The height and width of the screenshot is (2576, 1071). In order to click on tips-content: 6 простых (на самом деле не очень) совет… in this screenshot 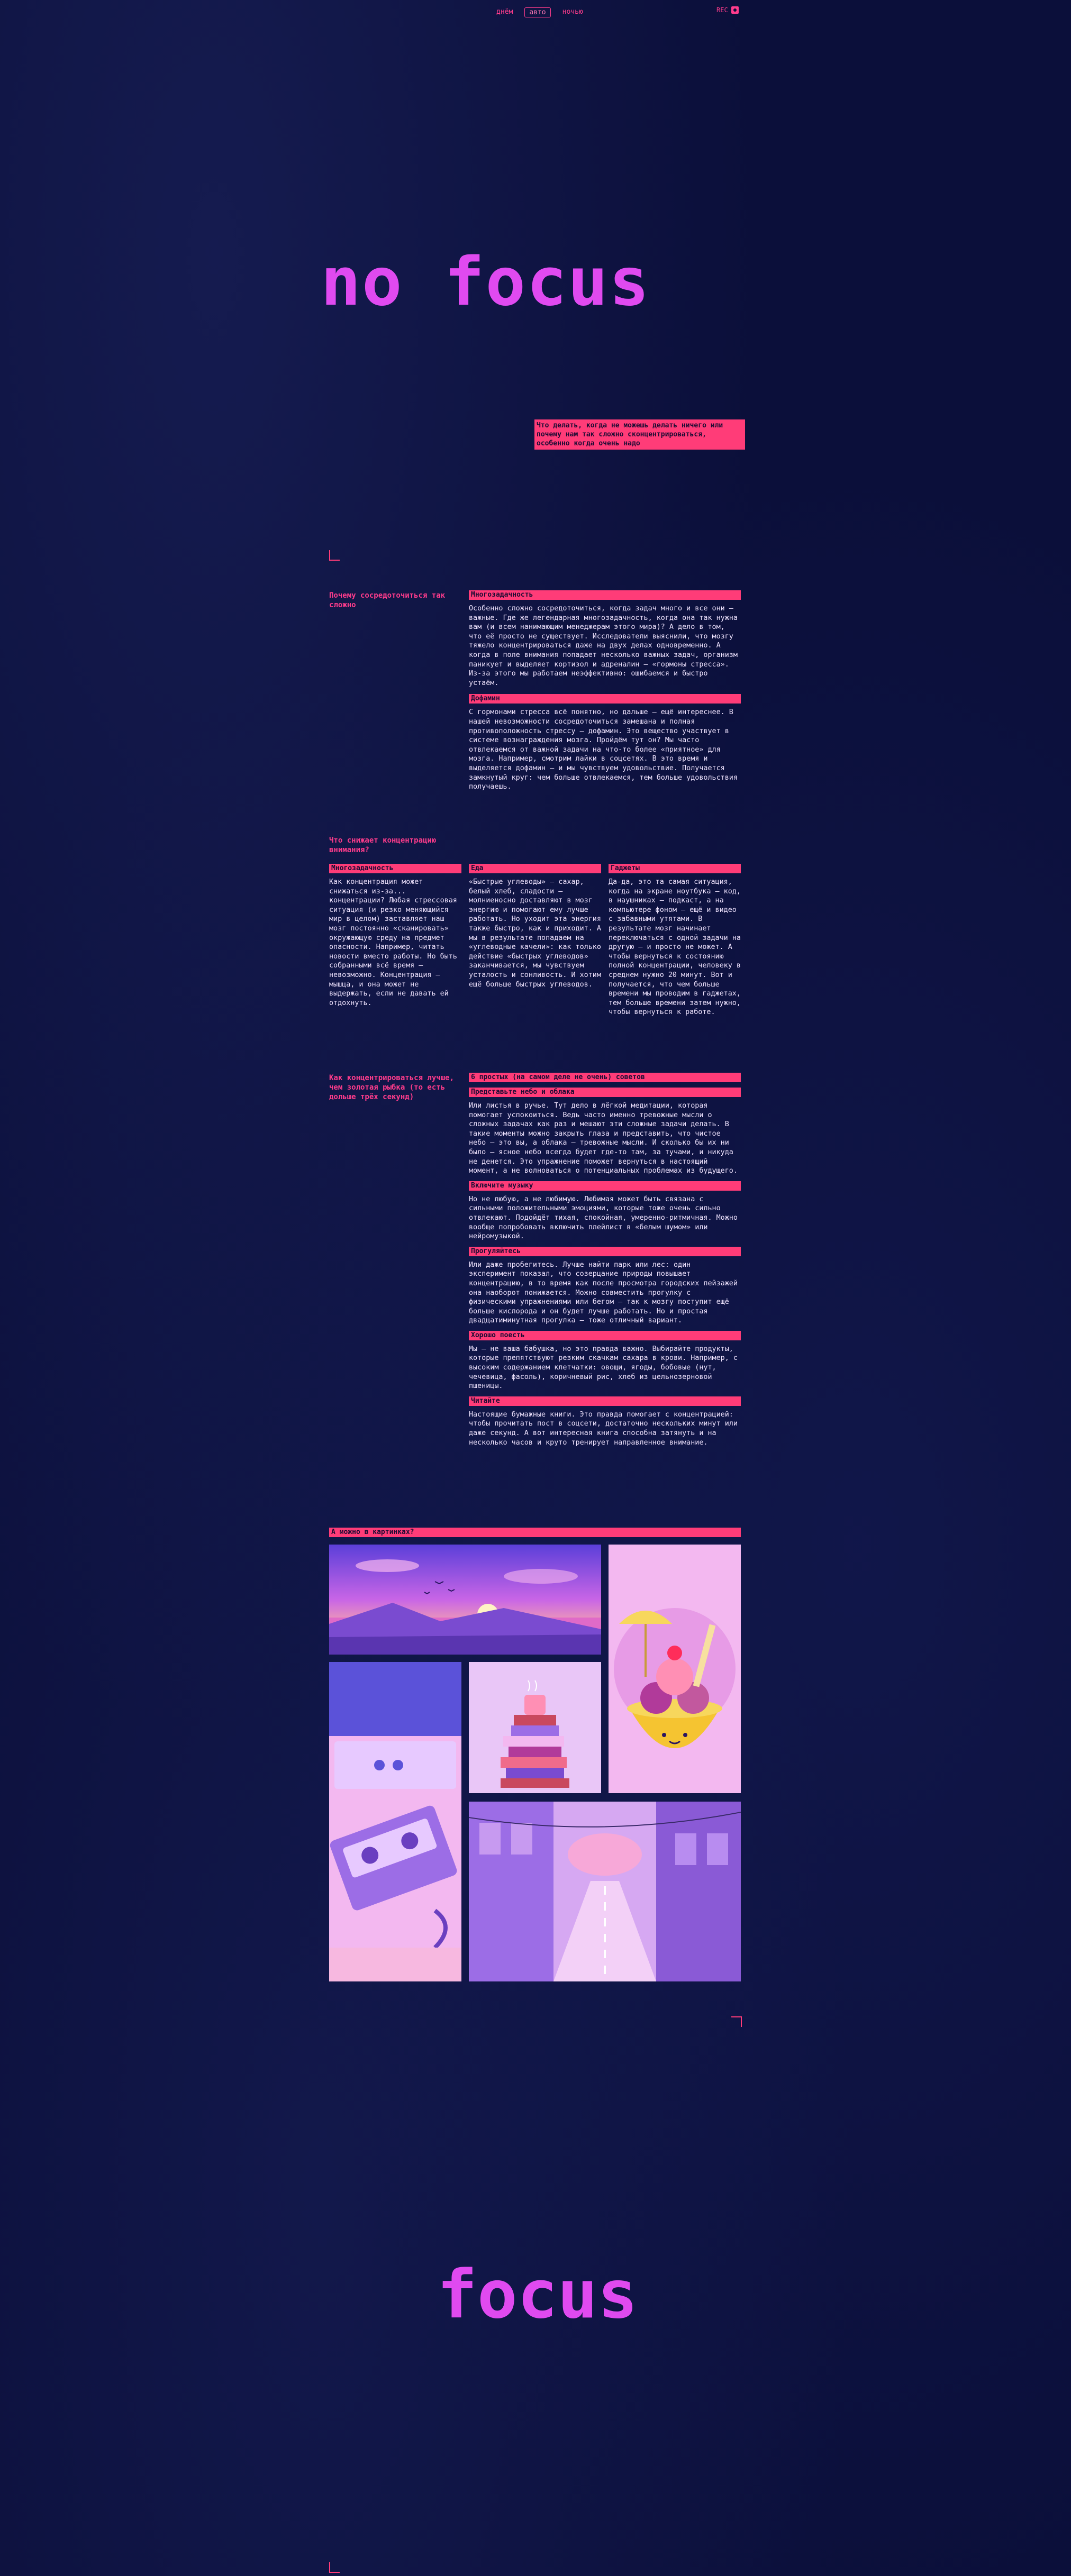, I will do `click(605, 1260)`.